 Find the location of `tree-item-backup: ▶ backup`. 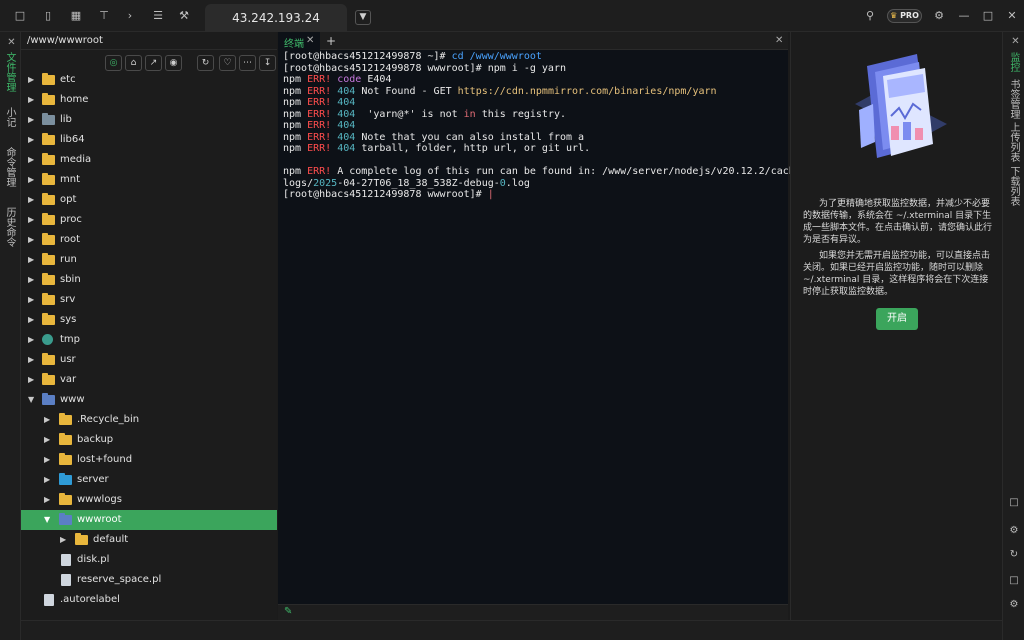

tree-item-backup: ▶ backup is located at coordinates (149, 440).